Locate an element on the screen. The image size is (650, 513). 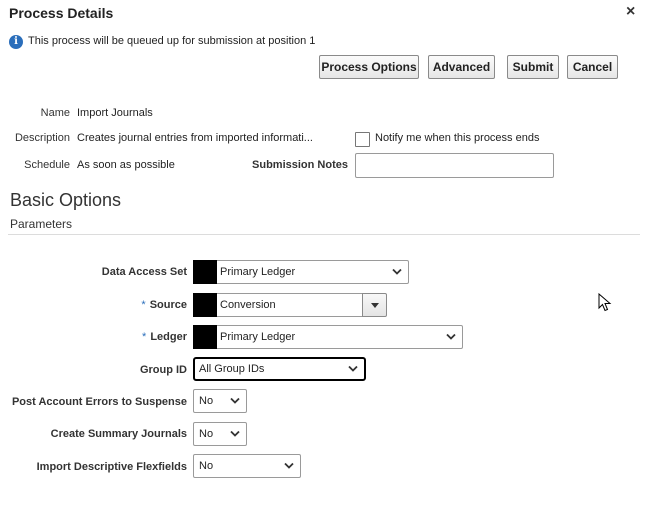
caret-down-icon is located at coordinates (375, 305).